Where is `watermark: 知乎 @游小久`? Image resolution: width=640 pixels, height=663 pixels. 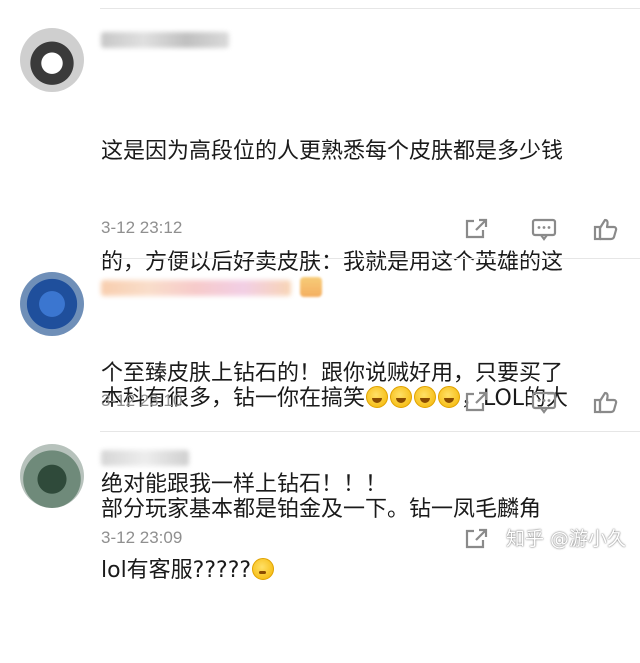 watermark: 知乎 @游小久 is located at coordinates (566, 539).